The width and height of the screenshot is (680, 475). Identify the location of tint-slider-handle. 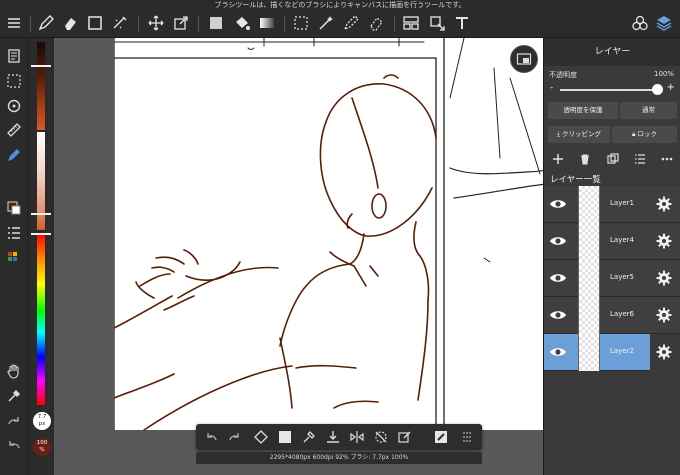
(41, 214).